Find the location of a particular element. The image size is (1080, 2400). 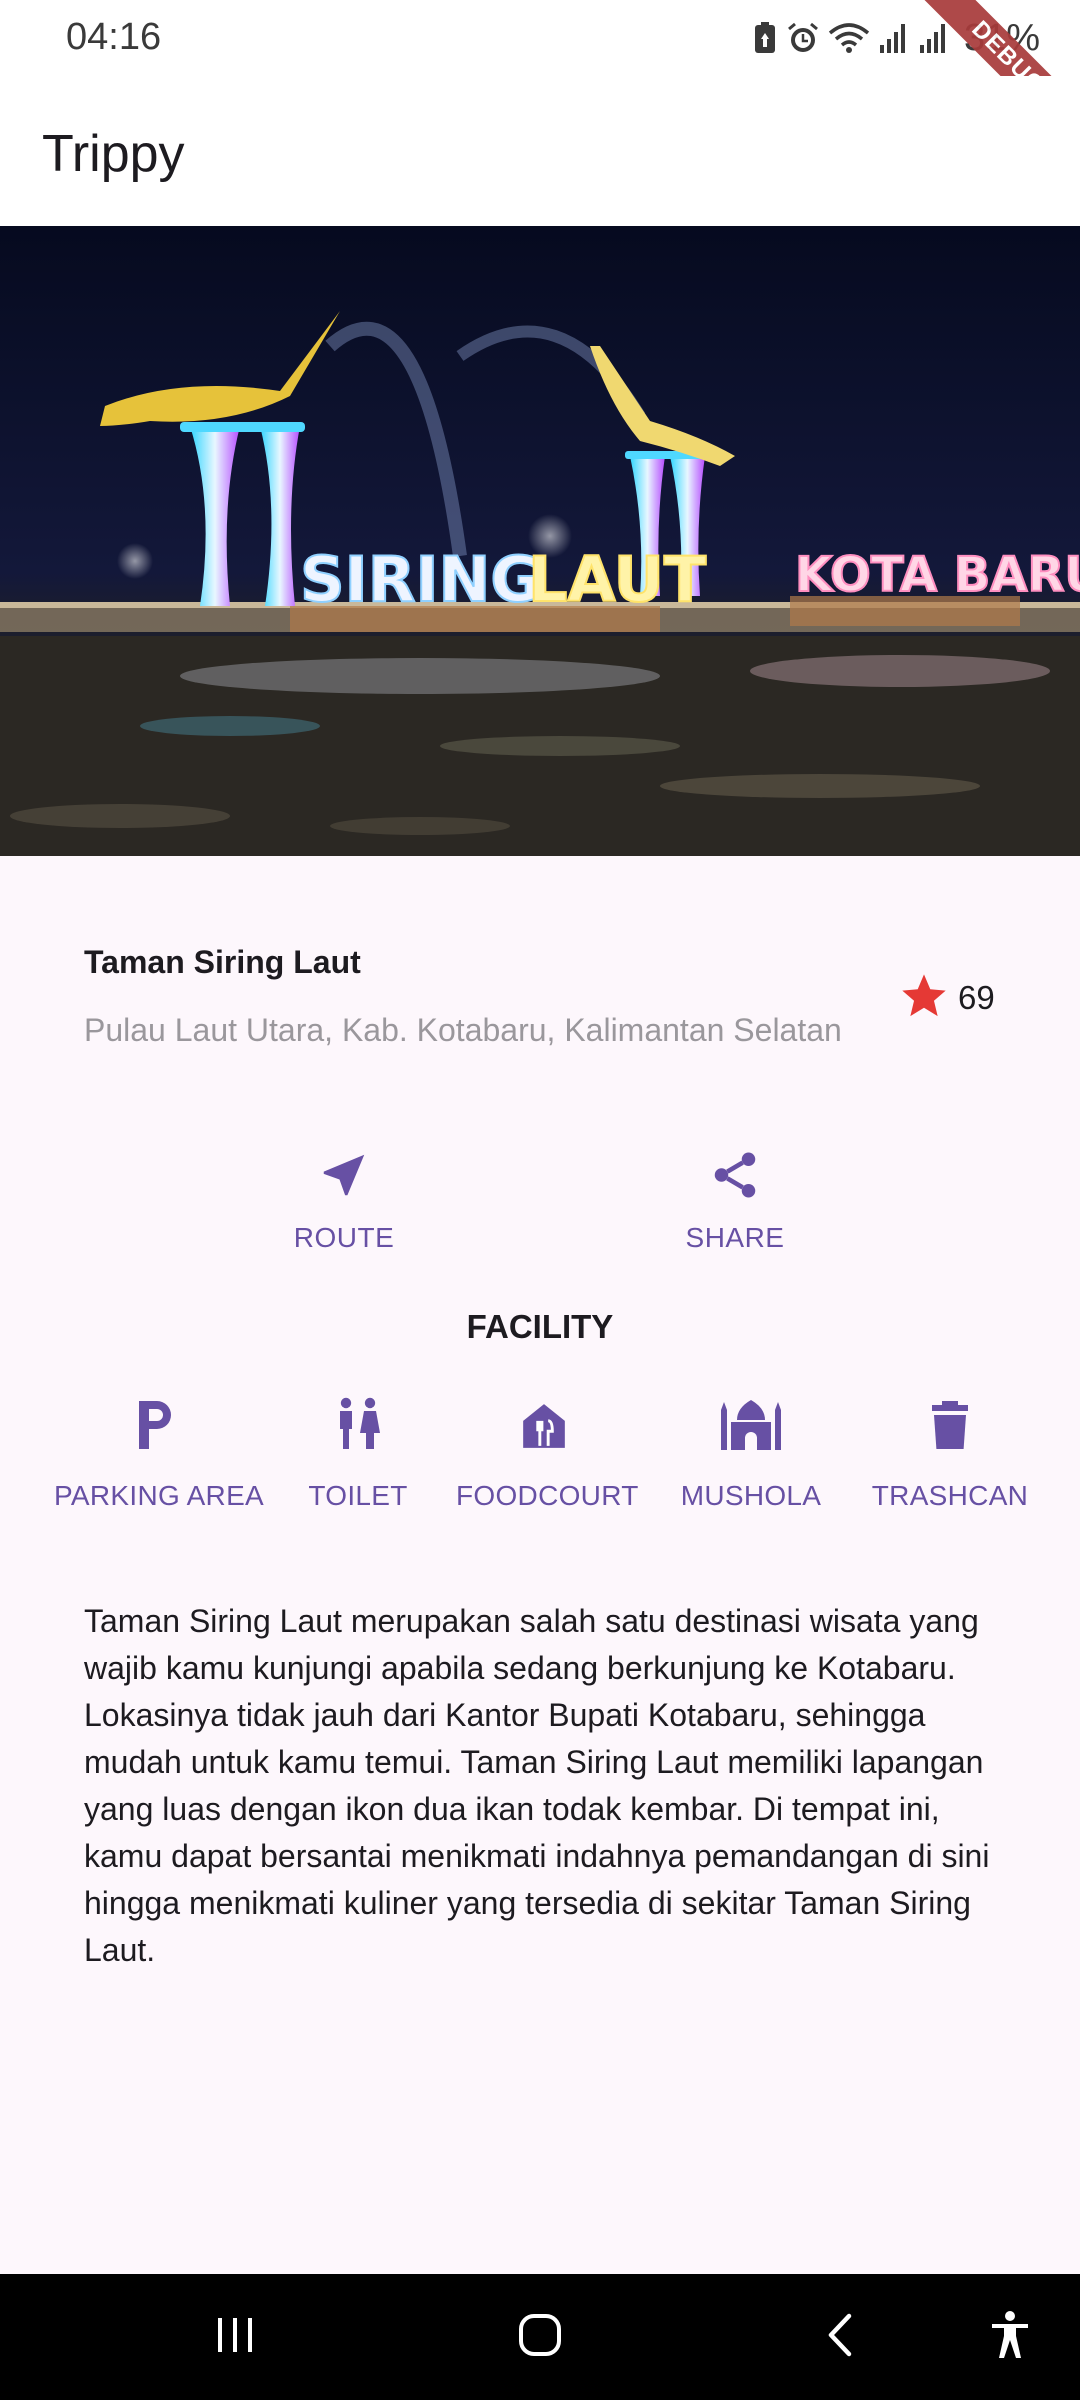

back-icon is located at coordinates (840, 2337).